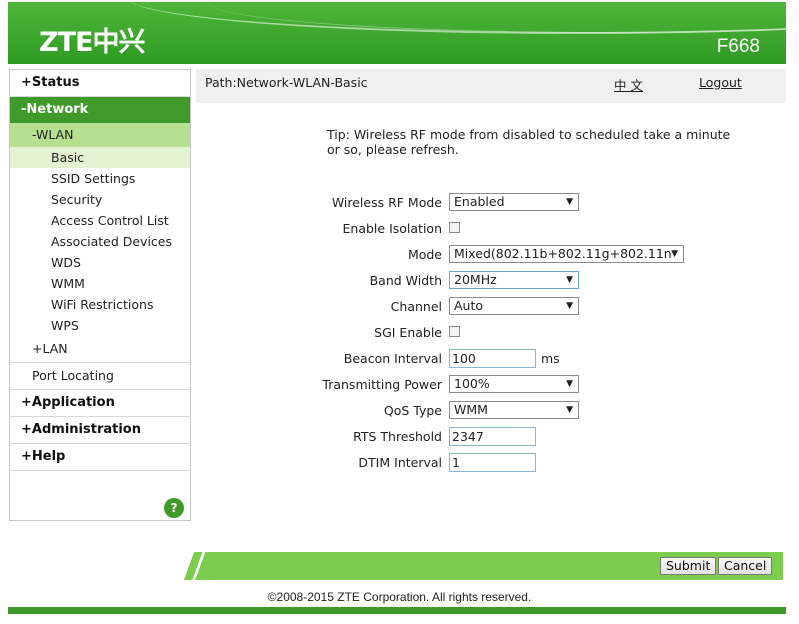  Describe the element at coordinates (497, 17) in the screenshot. I see `header-sheen-secondary` at that location.